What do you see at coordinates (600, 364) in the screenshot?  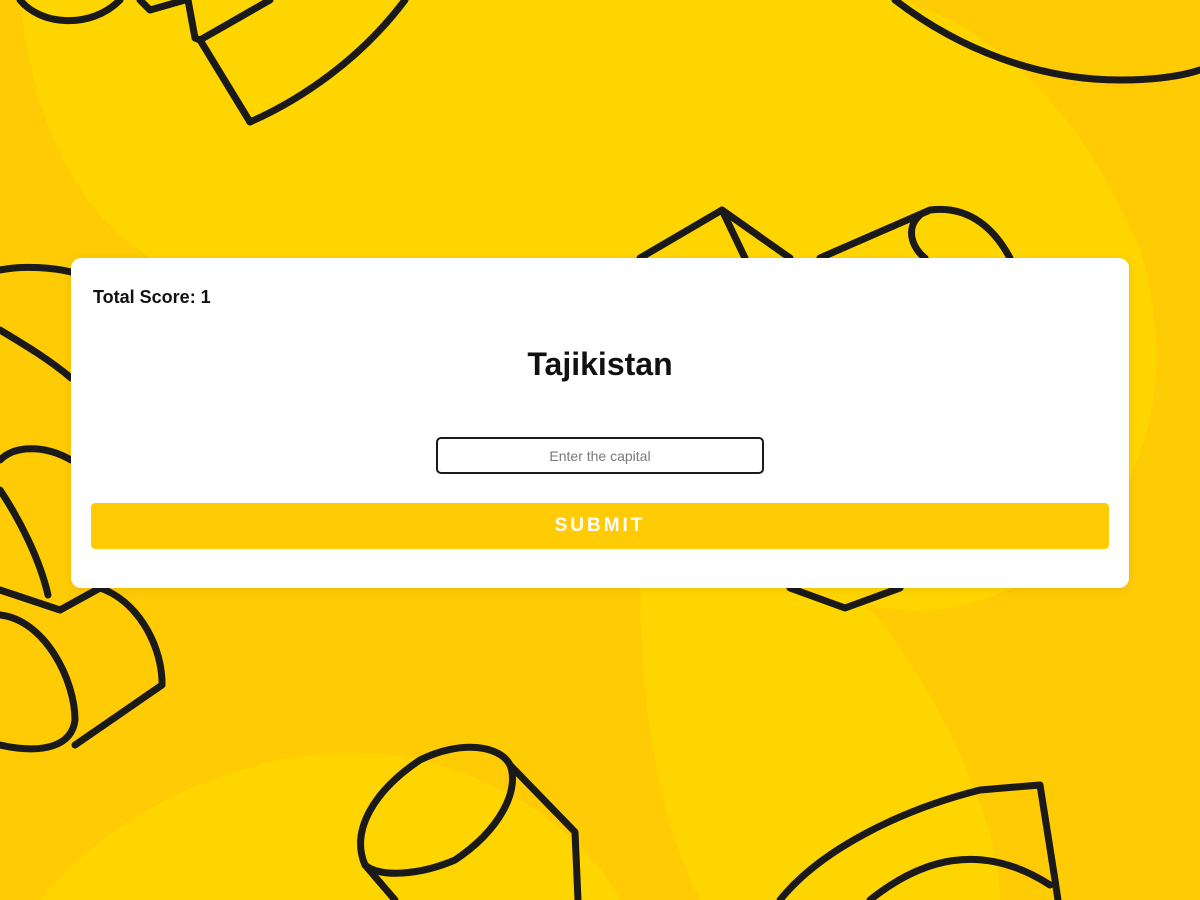 I see `country-title: Tajikistan` at bounding box center [600, 364].